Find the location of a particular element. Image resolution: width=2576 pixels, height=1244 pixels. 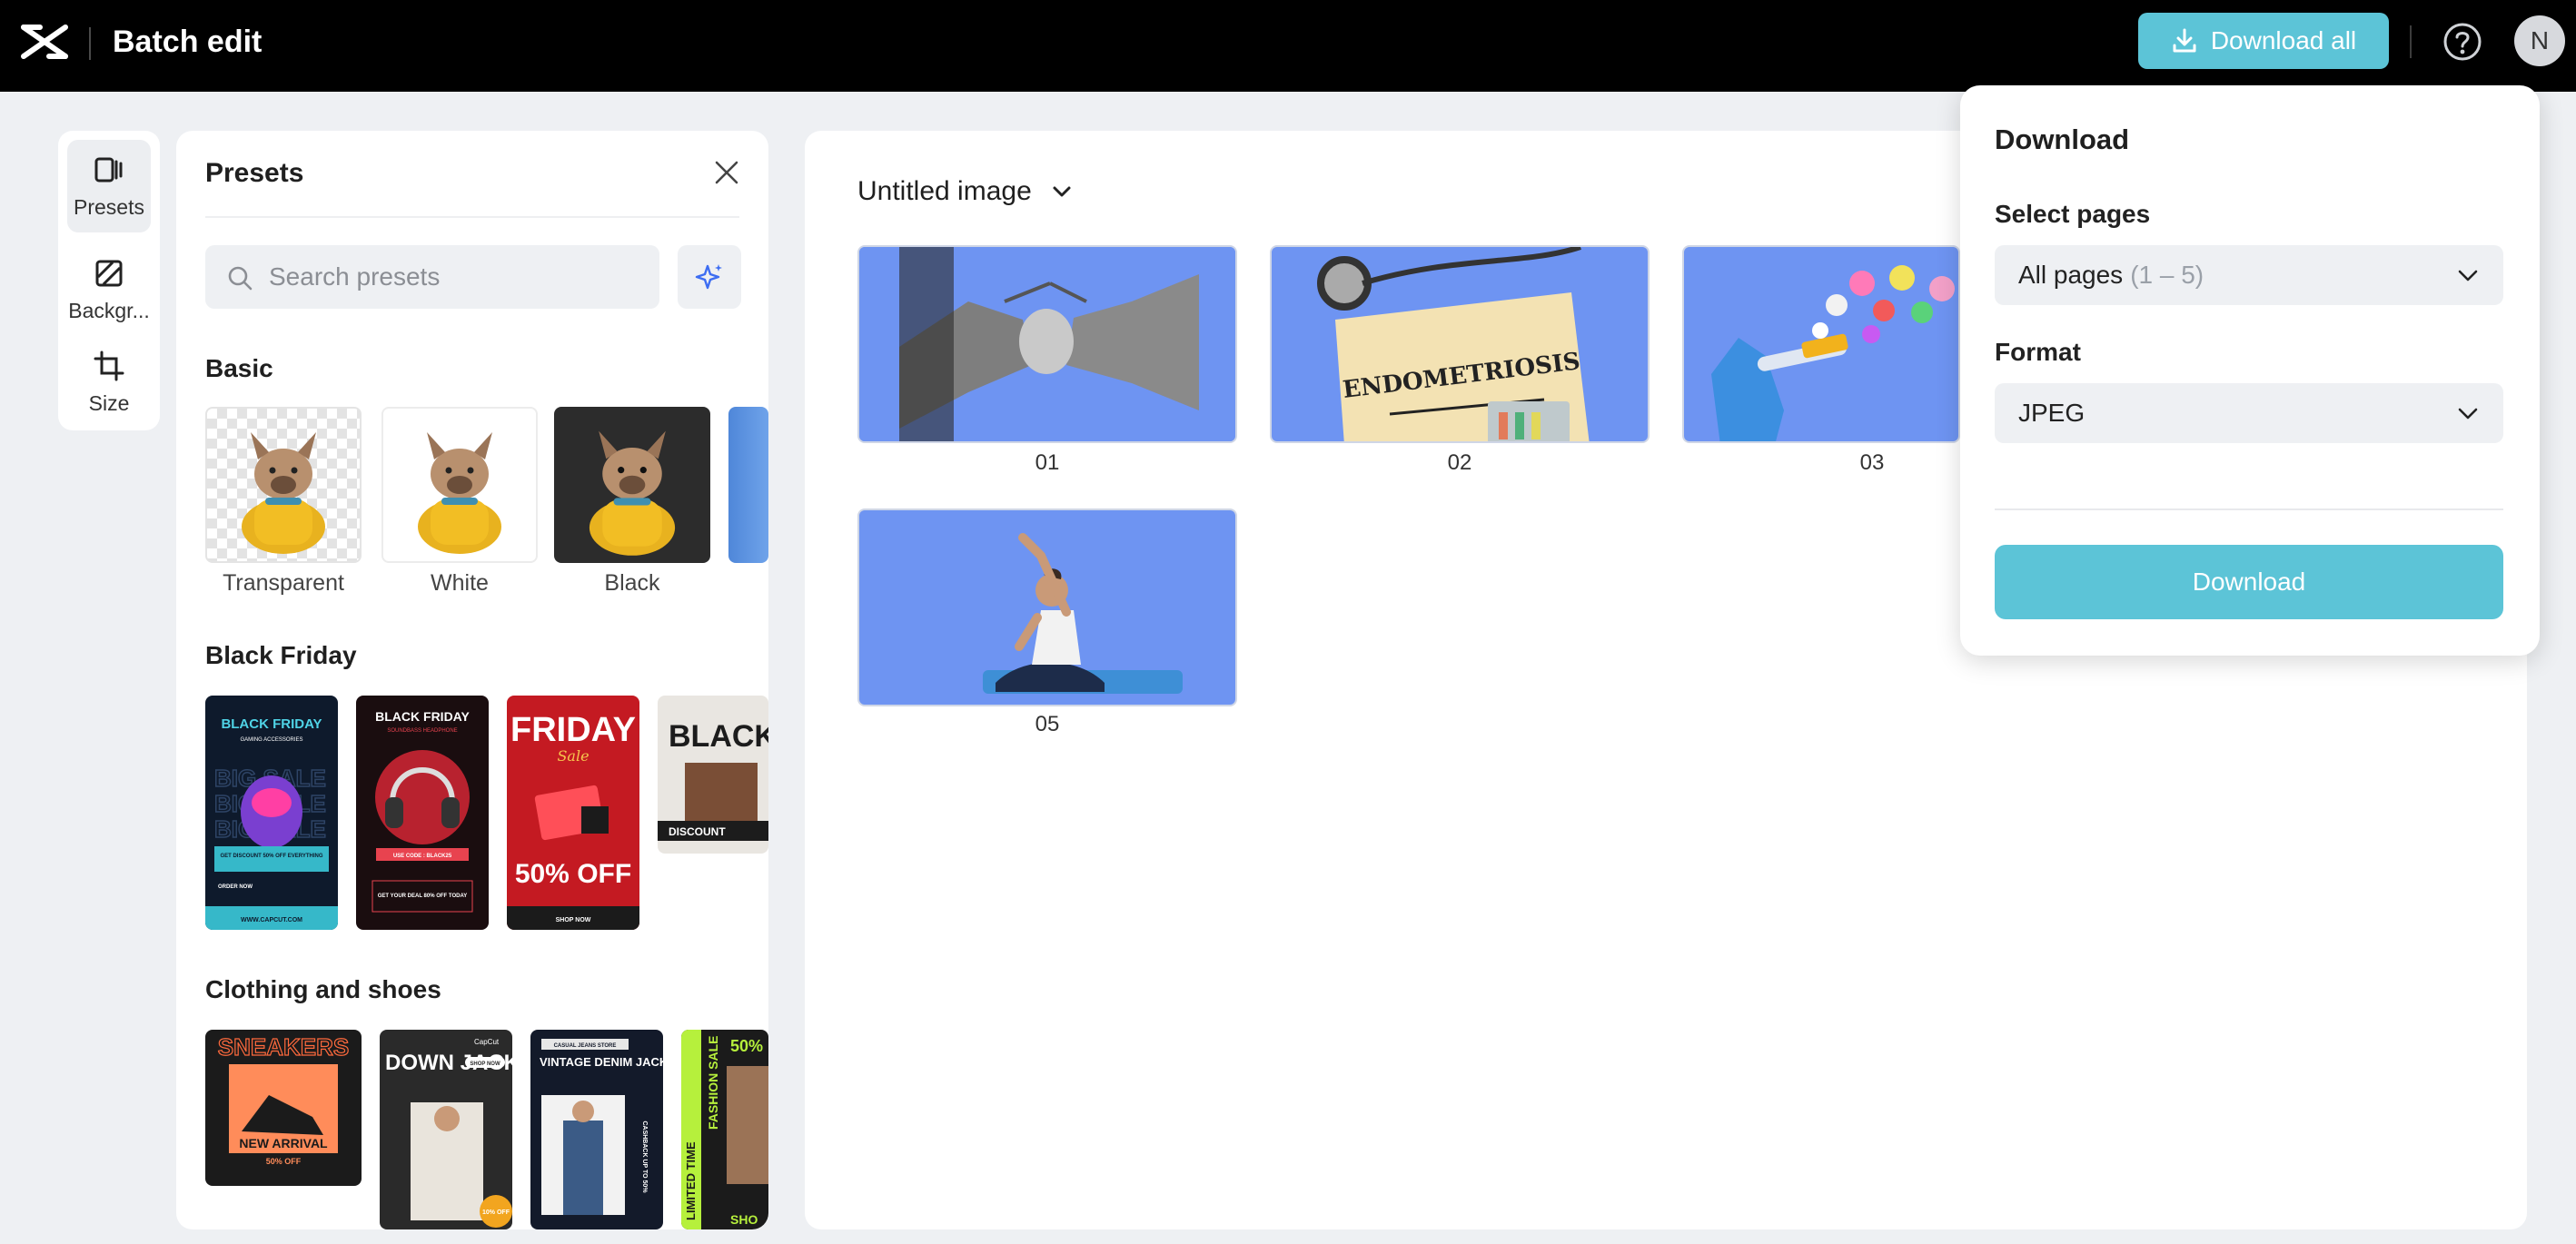

section-title-clothing: Clothing and shoes is located at coordinates (323, 989).